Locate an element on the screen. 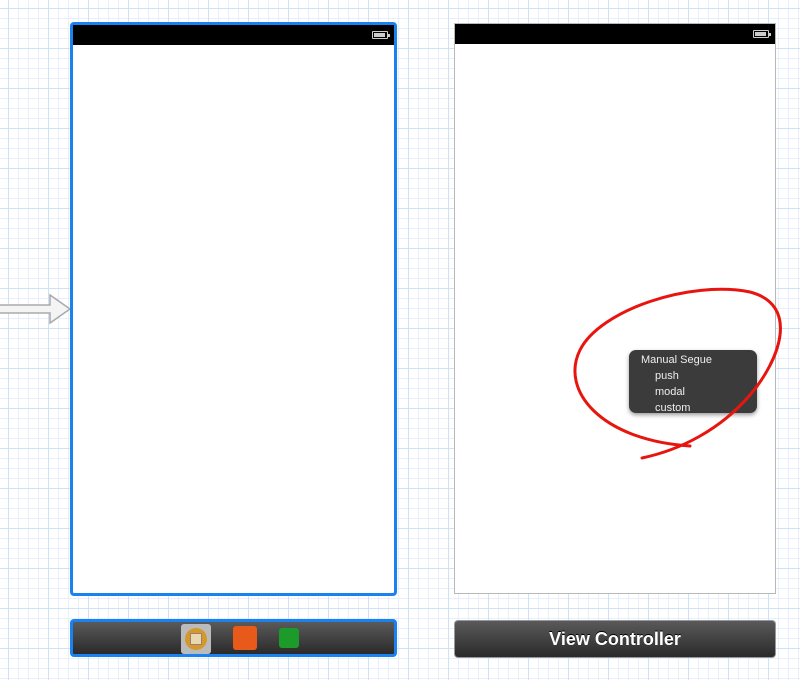 Image resolution: width=800 pixels, height=680 pixels. view-controller-icon is located at coordinates (196, 639).